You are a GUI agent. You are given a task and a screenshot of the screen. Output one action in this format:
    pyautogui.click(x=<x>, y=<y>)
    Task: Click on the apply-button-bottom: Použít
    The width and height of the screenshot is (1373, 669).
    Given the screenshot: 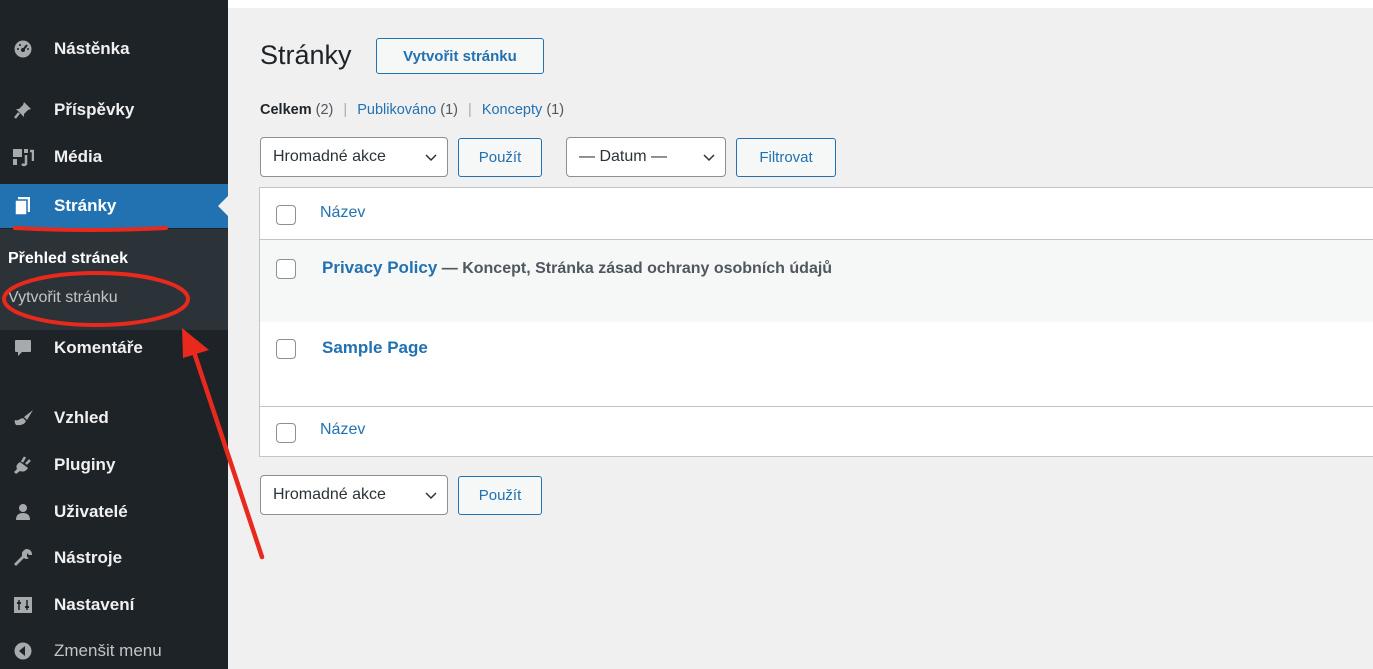 What is the action you would take?
    pyautogui.click(x=500, y=495)
    